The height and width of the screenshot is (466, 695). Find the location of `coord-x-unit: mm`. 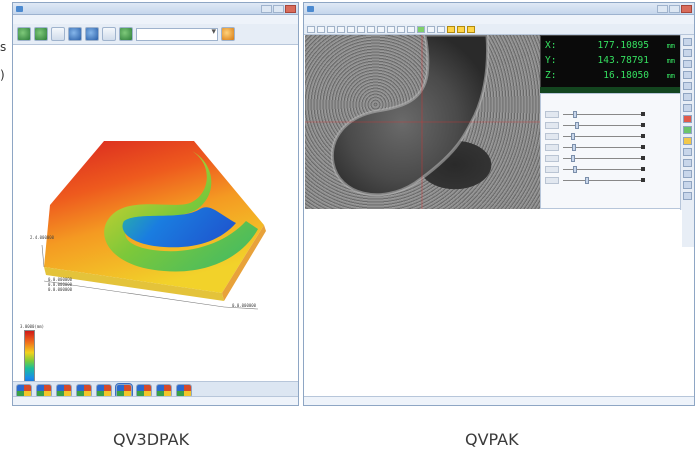

coord-x-unit: mm is located at coordinates (670, 46).